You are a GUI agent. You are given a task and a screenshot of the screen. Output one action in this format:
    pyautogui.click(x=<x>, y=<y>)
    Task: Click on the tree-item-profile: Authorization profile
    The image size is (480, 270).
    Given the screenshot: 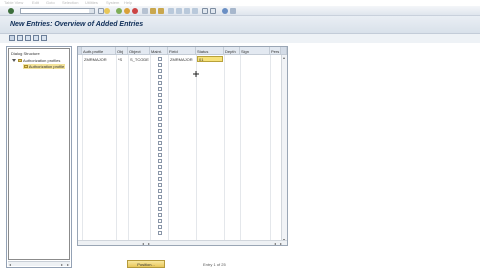 What is the action you would take?
    pyautogui.click(x=44, y=66)
    